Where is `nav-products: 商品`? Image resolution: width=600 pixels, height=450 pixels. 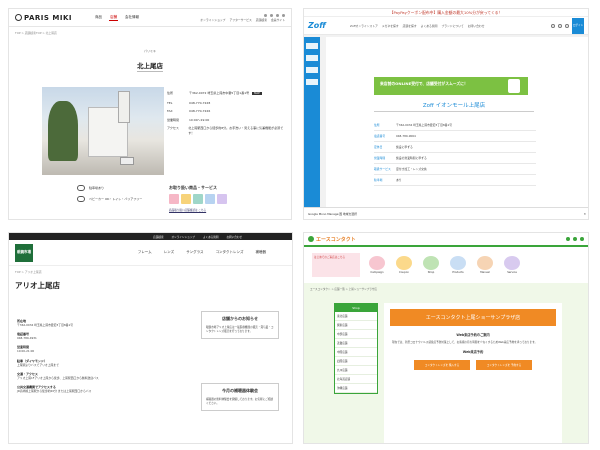
nav-products: 商品 is located at coordinates (98, 18).